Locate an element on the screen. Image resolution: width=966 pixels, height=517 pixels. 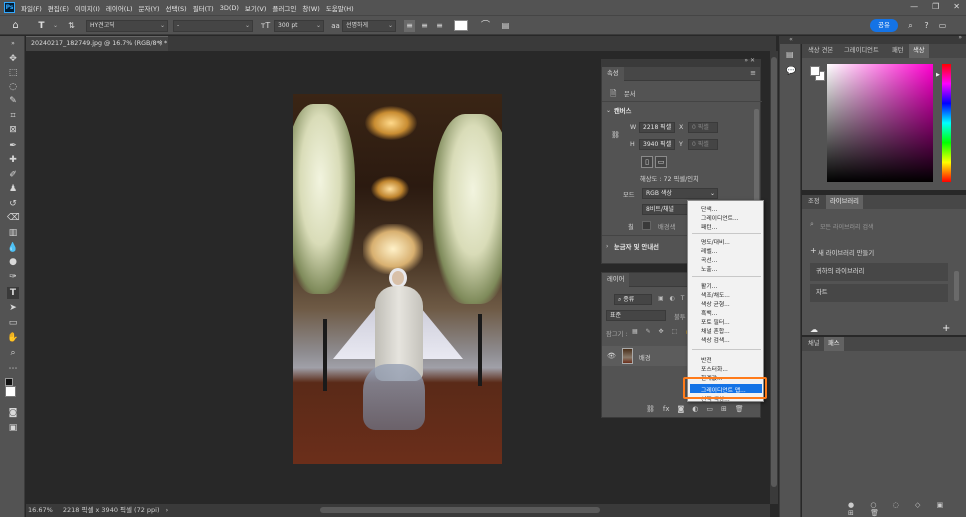
history-icon: ▤ is located at coordinates (790, 54).